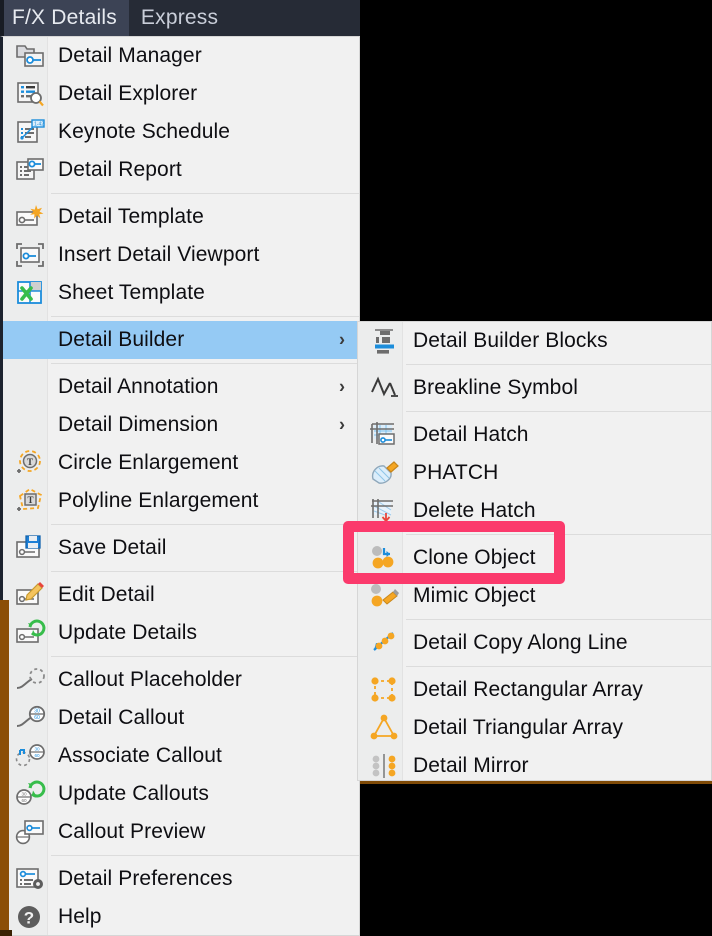 The image size is (712, 936). What do you see at coordinates (496, 387) in the screenshot?
I see `submenu-item-label: Breakline Symbol` at bounding box center [496, 387].